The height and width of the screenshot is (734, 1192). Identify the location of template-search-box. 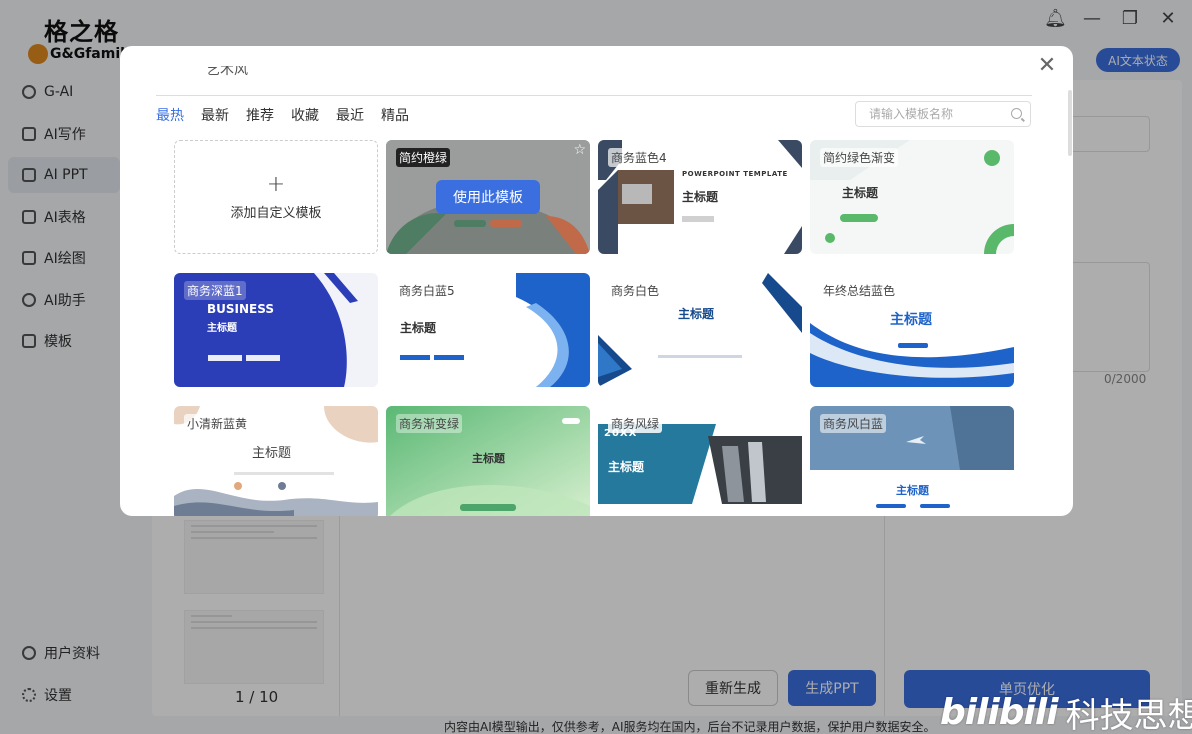
(943, 114).